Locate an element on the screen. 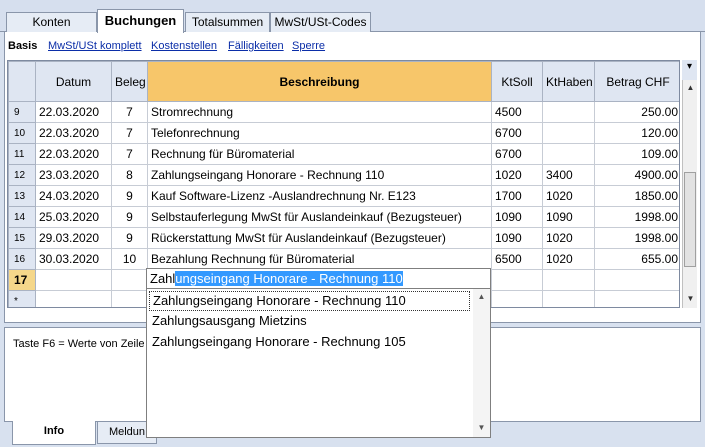  view-mwst-komplett: MwSt/USt komplett is located at coordinates (95, 46).